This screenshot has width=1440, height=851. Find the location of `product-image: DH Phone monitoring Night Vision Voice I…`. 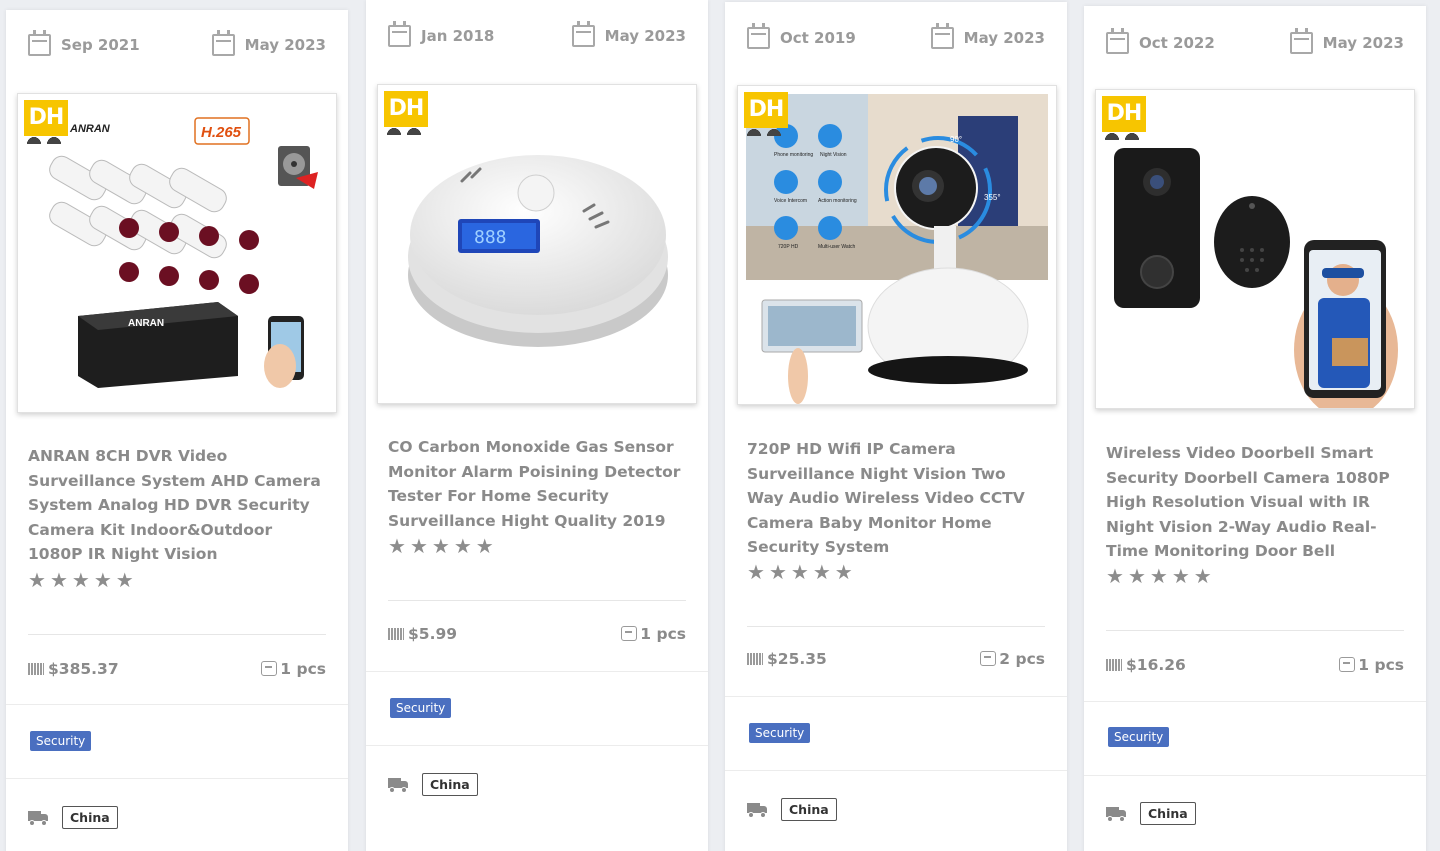

product-image: DH Phone monitoring Night Vision Voice I… is located at coordinates (897, 245).